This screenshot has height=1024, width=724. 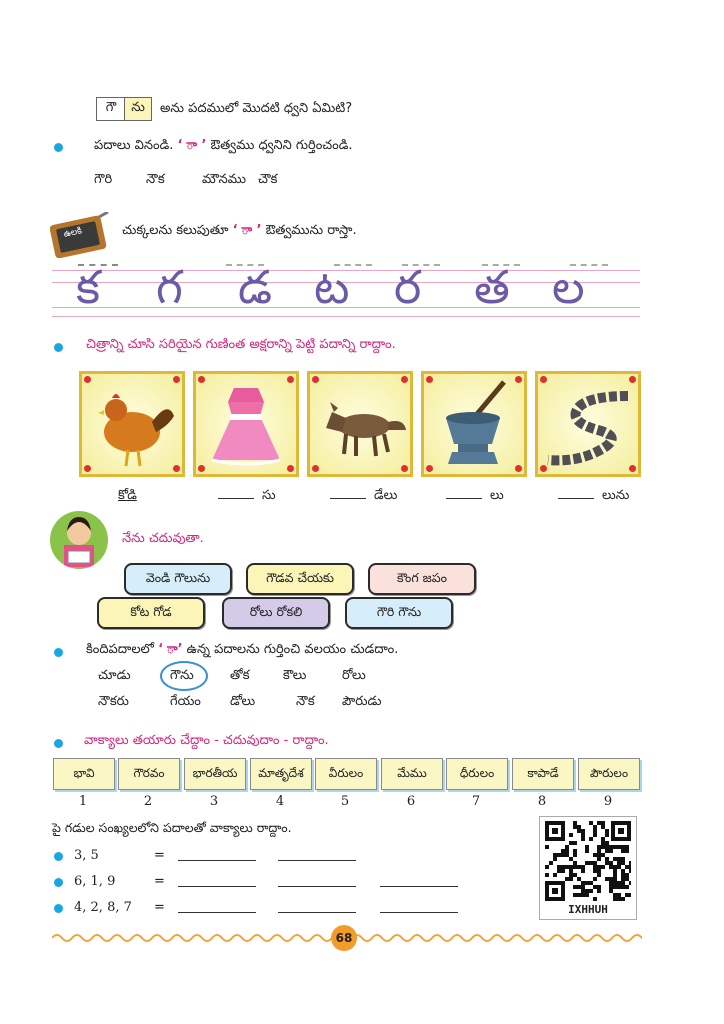 I want to click on listen-text-before: పదాలు వినండి., so click(x=134, y=145).